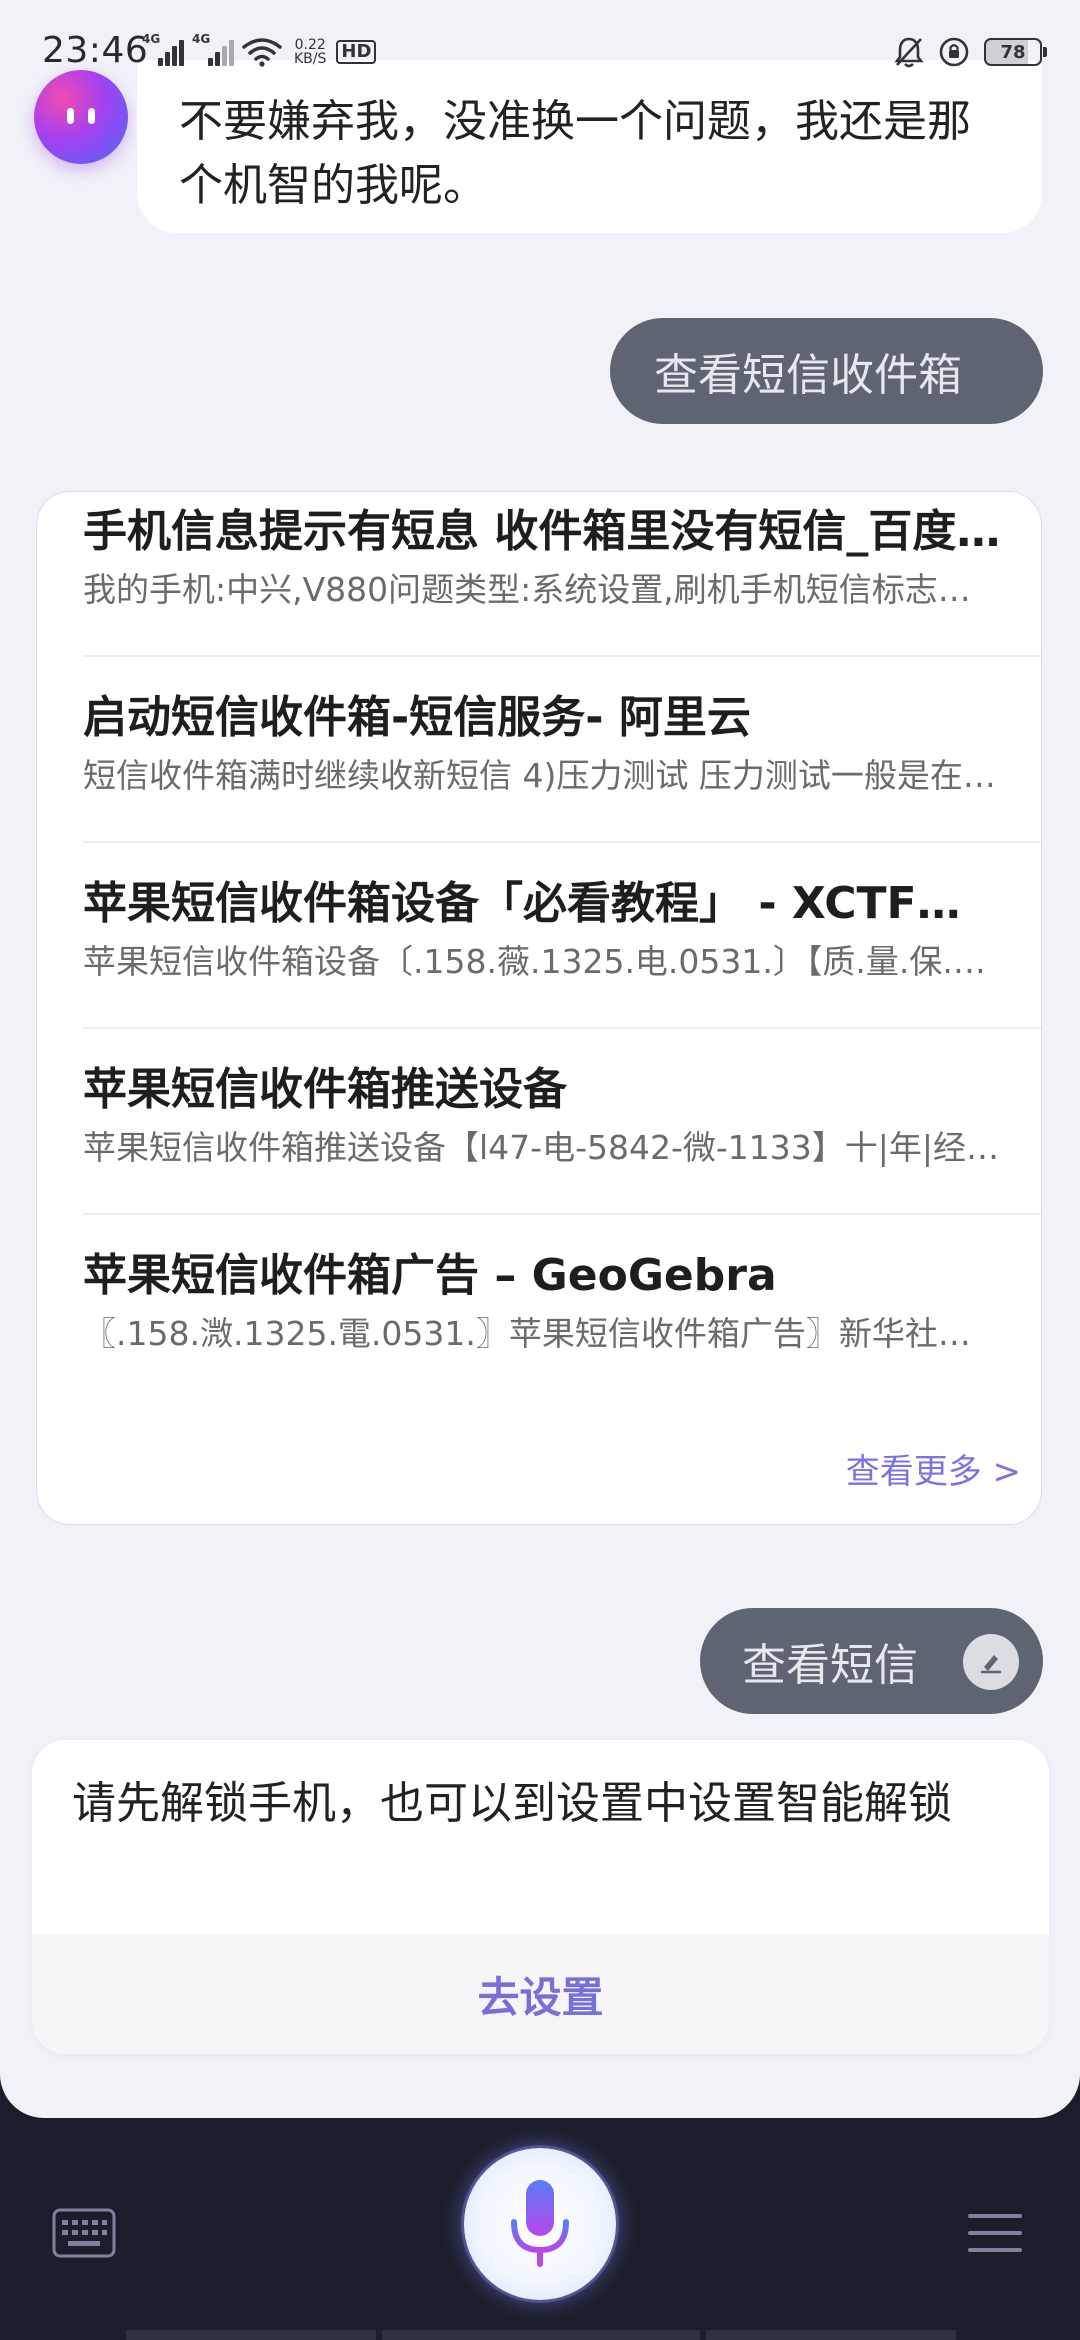  I want to click on see-more-link: 查看更多 >, so click(933, 1468).